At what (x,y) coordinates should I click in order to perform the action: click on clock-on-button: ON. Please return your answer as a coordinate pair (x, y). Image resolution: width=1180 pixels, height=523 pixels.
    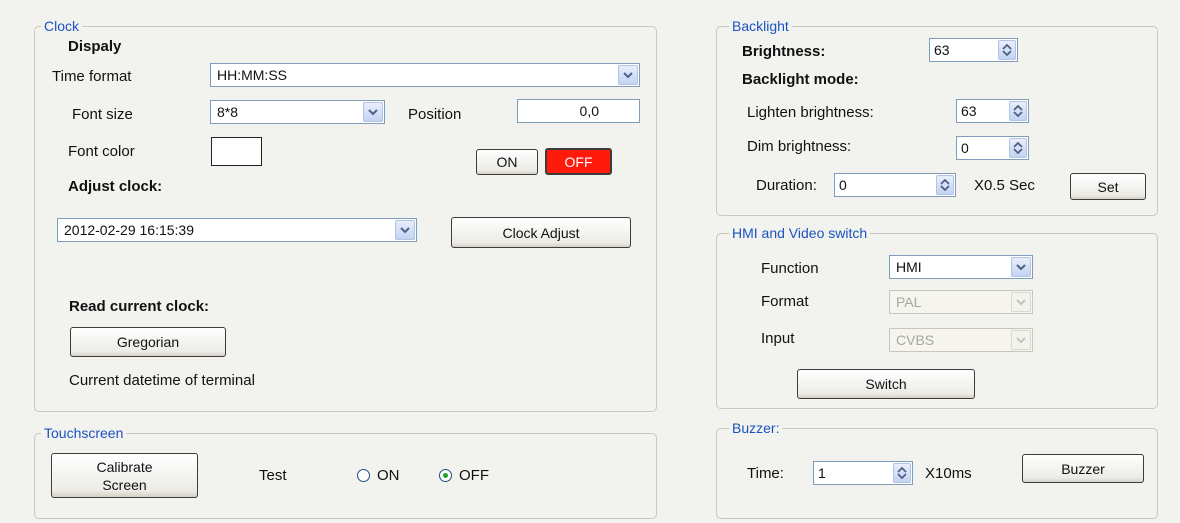
    Looking at the image, I should click on (507, 162).